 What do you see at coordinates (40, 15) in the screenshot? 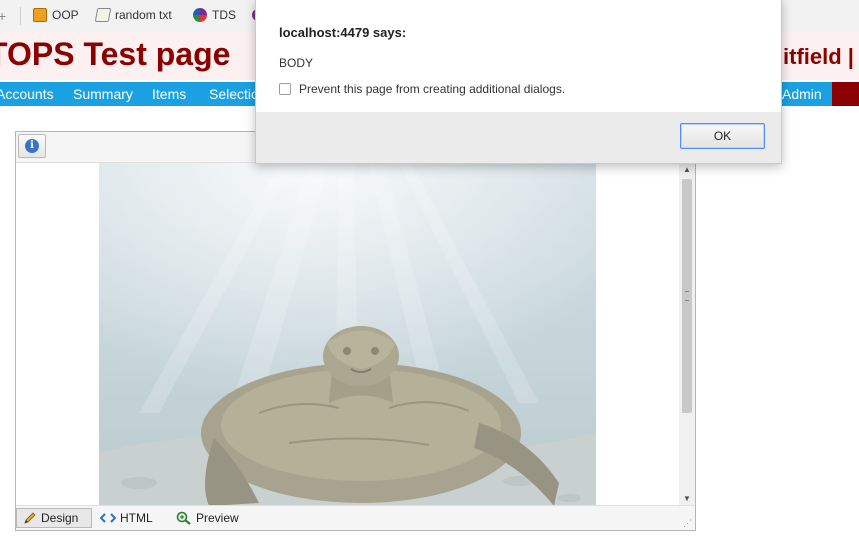
I see `gear-folder-icon` at bounding box center [40, 15].